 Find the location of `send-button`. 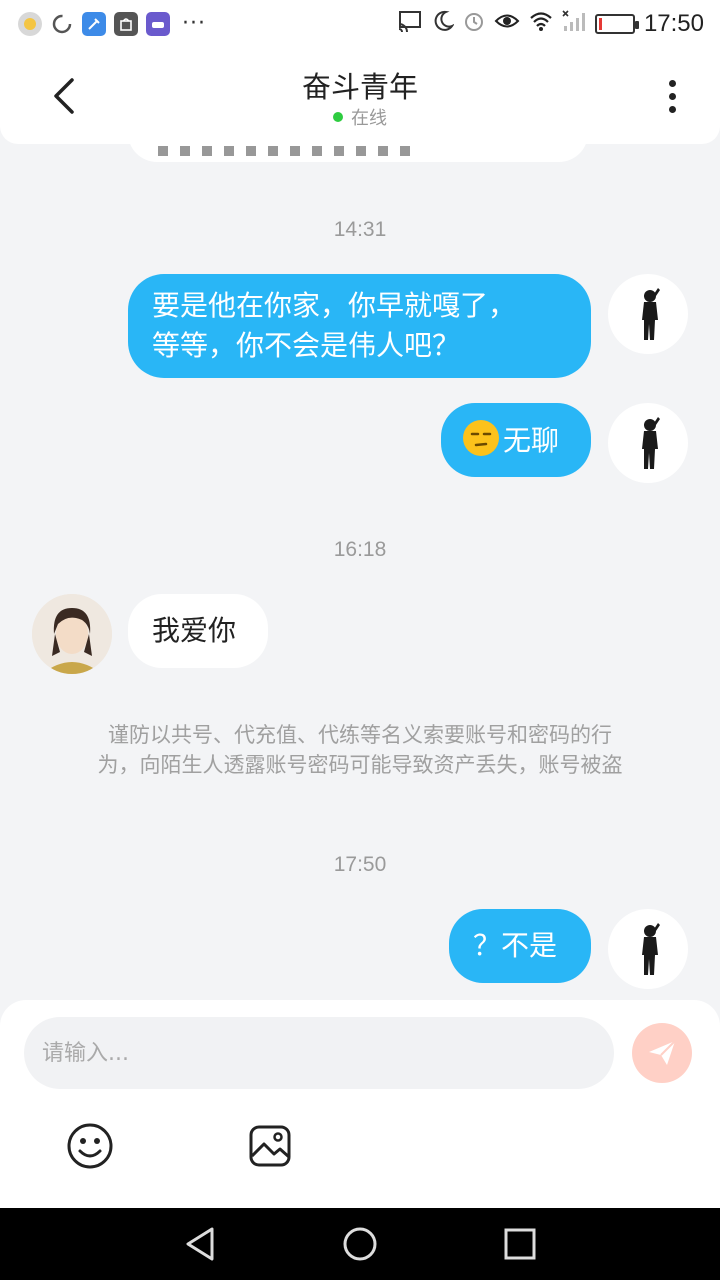

send-button is located at coordinates (662, 1053).